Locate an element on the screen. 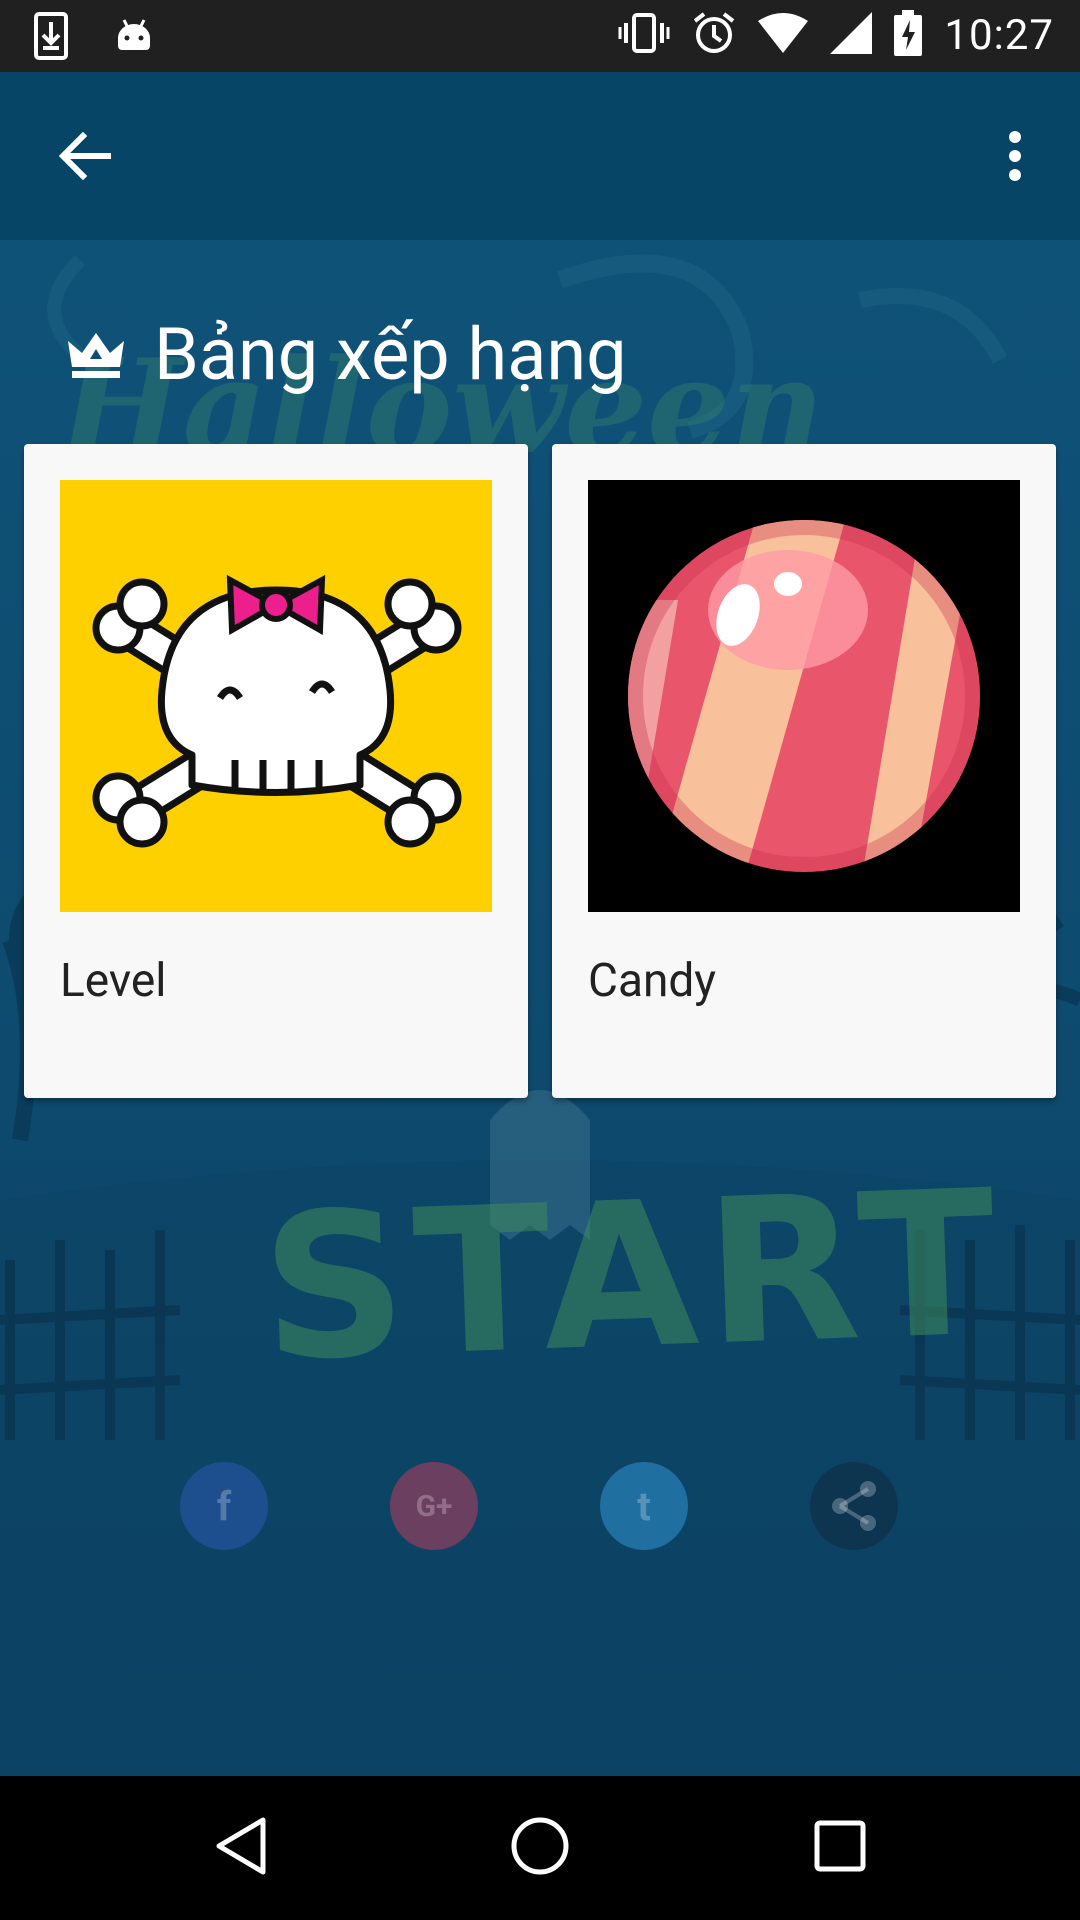  more-vert-icon is located at coordinates (1015, 158).